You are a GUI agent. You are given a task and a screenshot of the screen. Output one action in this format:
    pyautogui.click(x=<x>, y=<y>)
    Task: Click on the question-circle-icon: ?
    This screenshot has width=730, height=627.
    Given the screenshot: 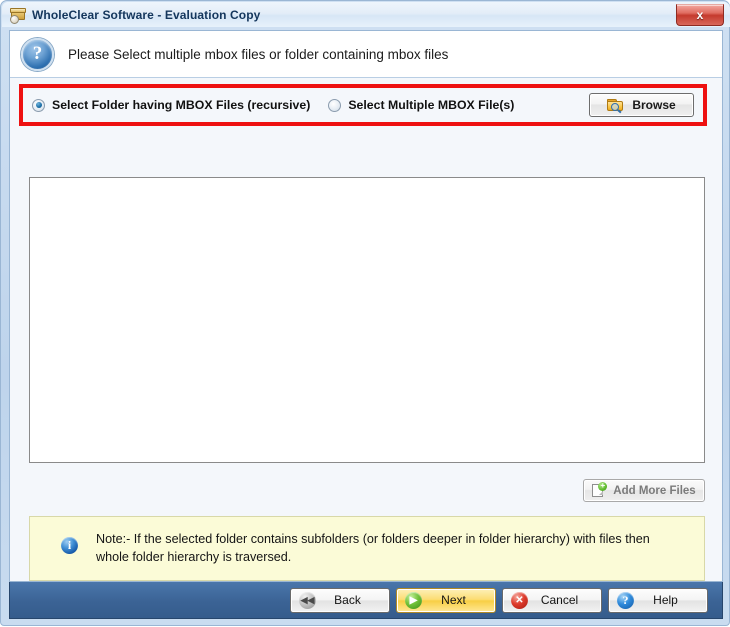 What is the action you would take?
    pyautogui.click(x=625, y=600)
    